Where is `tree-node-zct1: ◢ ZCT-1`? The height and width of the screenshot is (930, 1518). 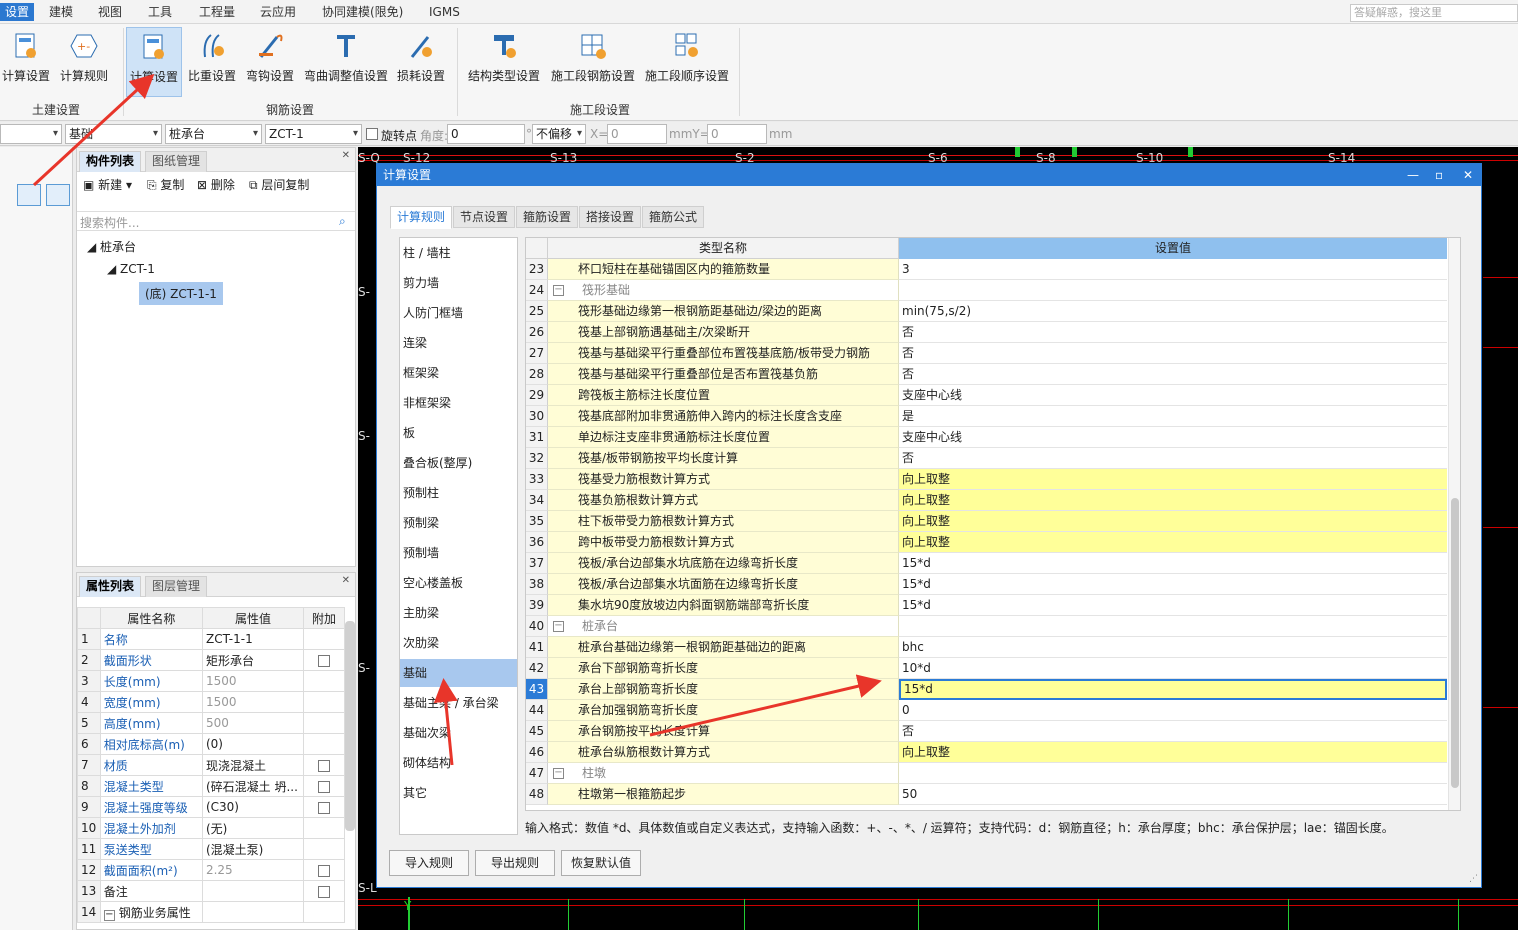 tree-node-zct1: ◢ ZCT-1 is located at coordinates (131, 269).